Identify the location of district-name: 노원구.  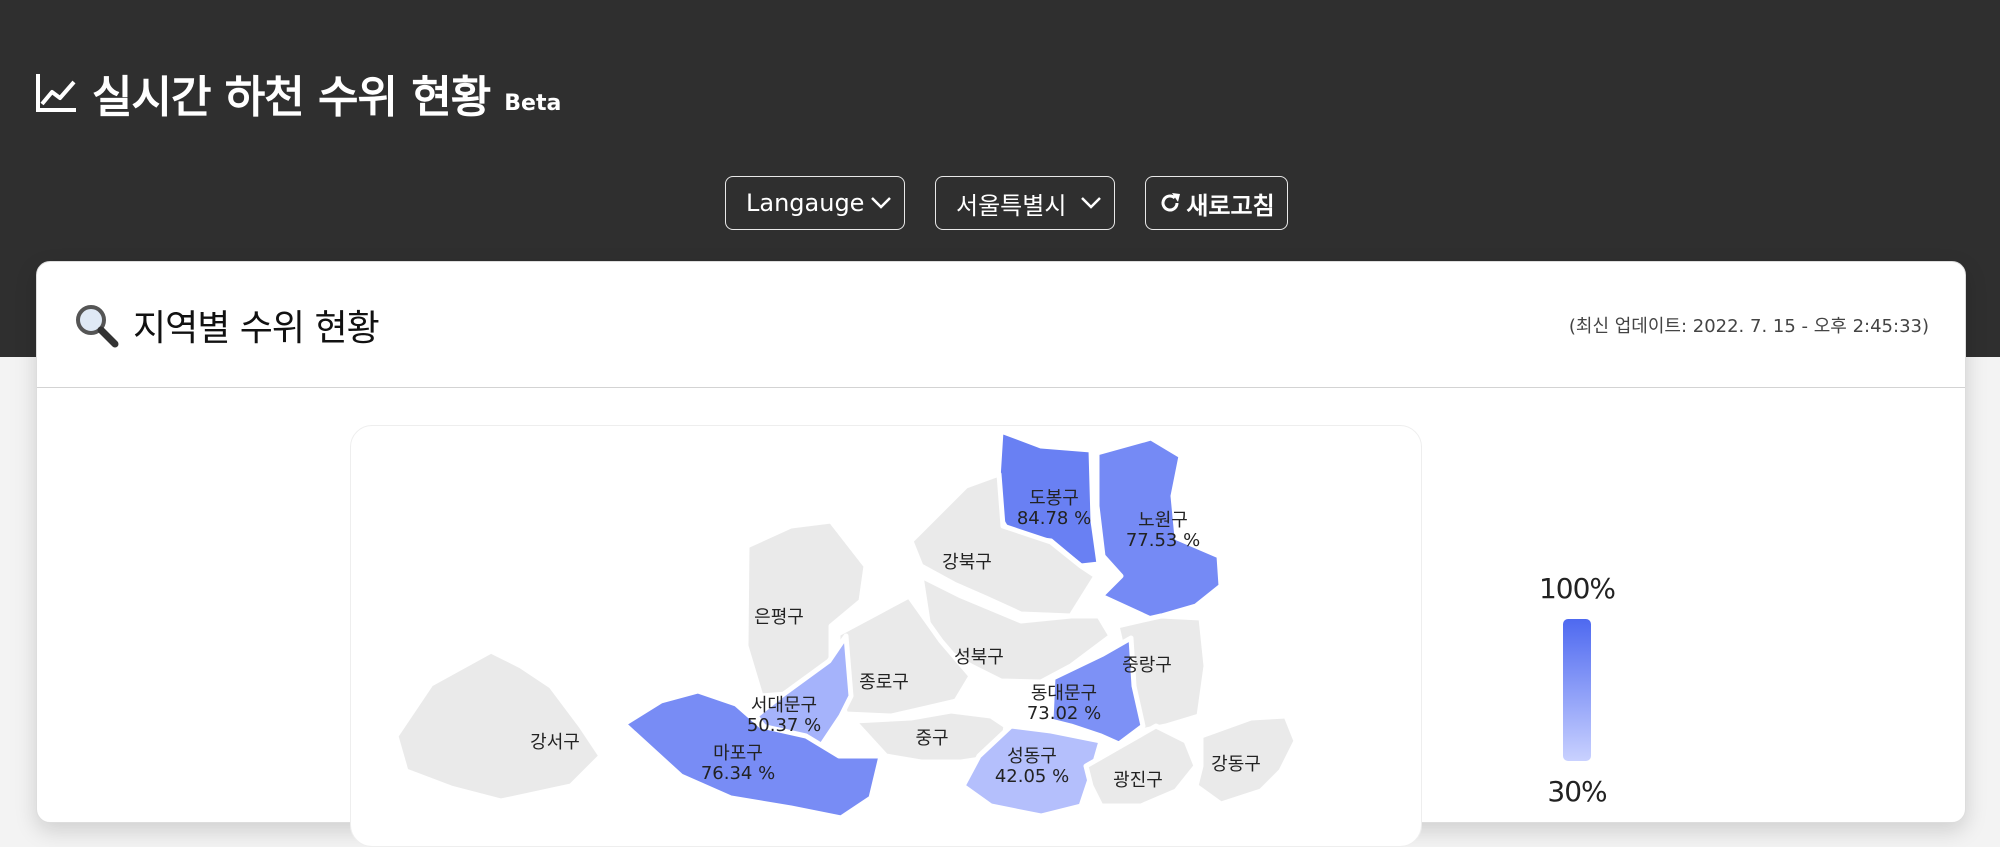
(1163, 520).